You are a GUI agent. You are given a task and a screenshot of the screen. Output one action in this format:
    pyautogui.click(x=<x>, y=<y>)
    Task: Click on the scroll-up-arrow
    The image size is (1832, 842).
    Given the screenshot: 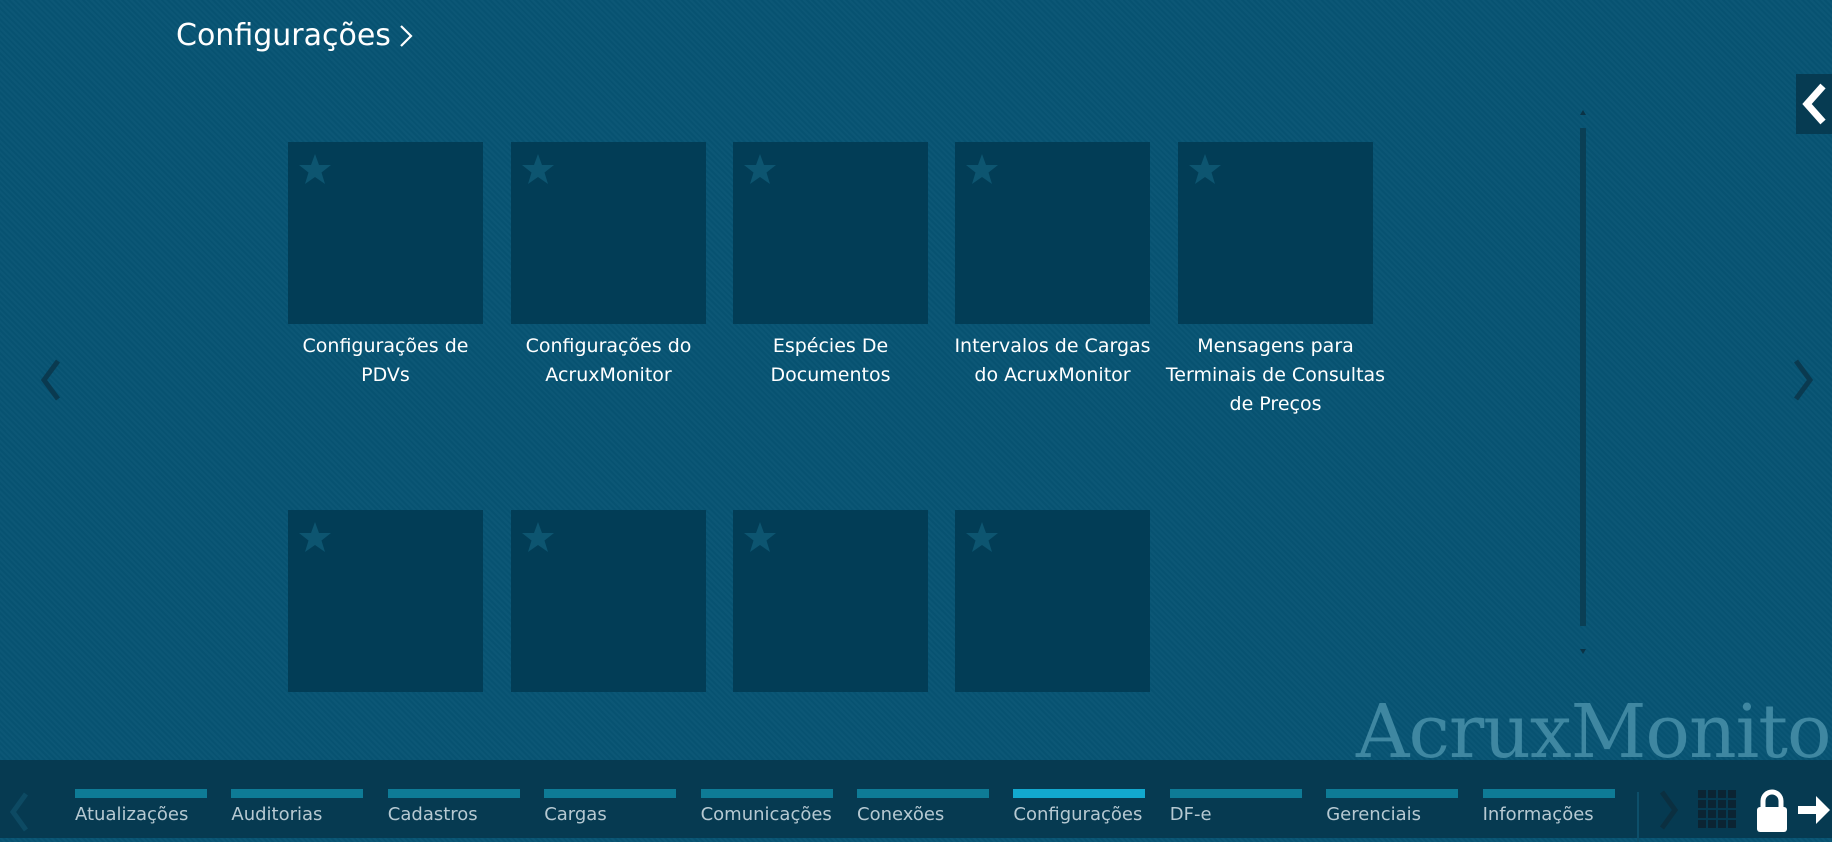 What is the action you would take?
    pyautogui.click(x=1583, y=112)
    